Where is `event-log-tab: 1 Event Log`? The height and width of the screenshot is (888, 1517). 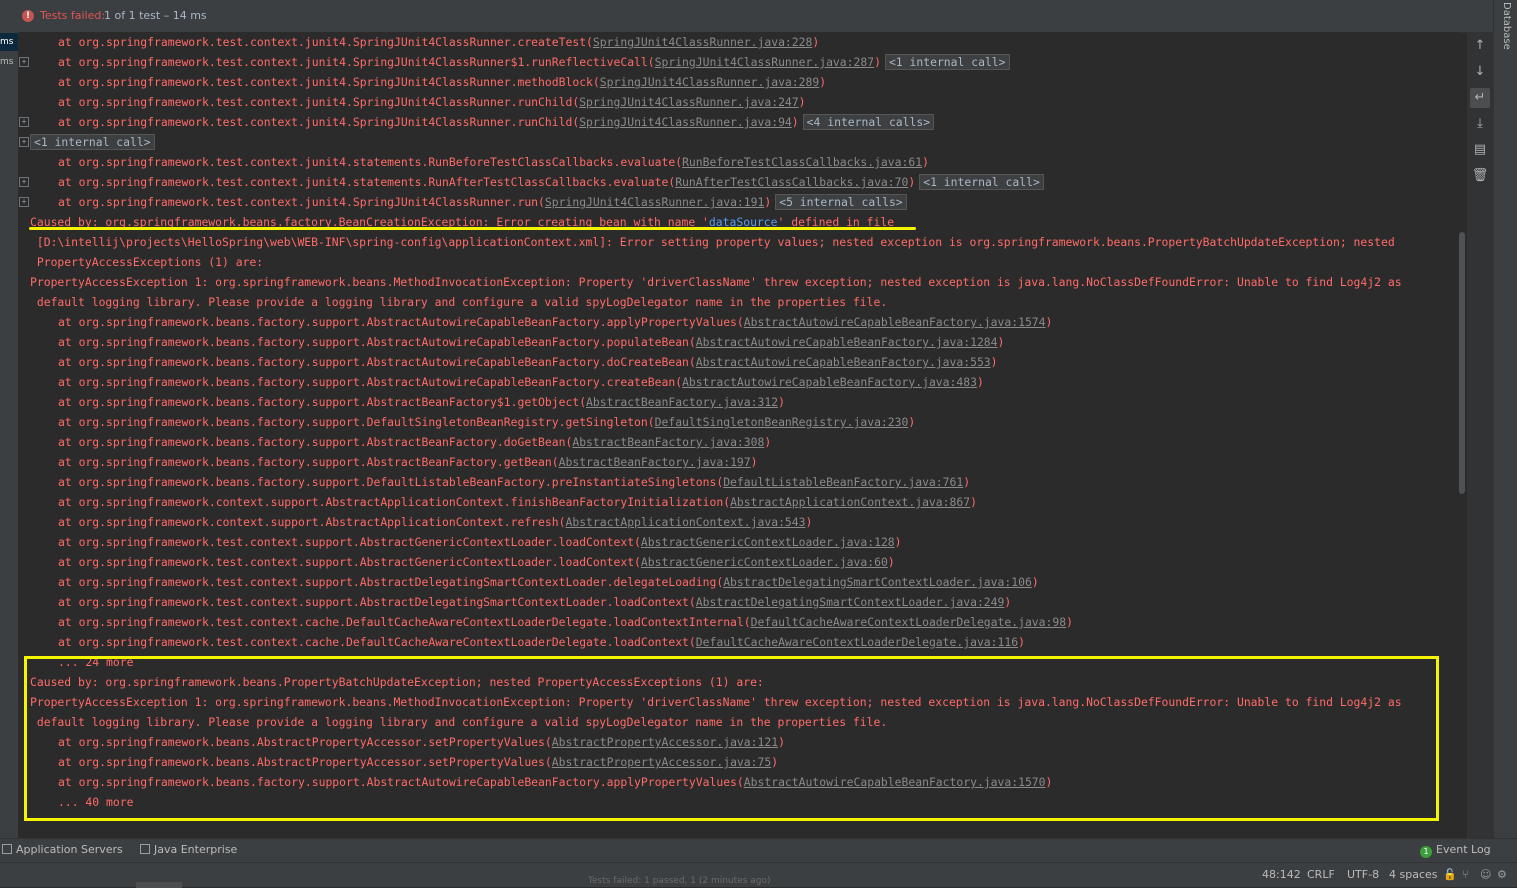
event-log-tab: 1 Event Log is located at coordinates (1455, 850).